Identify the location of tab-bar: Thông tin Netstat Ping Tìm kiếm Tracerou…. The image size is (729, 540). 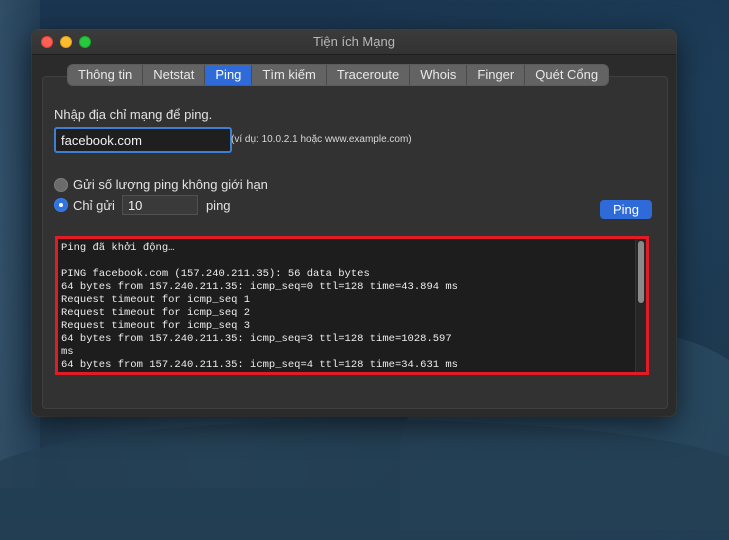
(338, 75).